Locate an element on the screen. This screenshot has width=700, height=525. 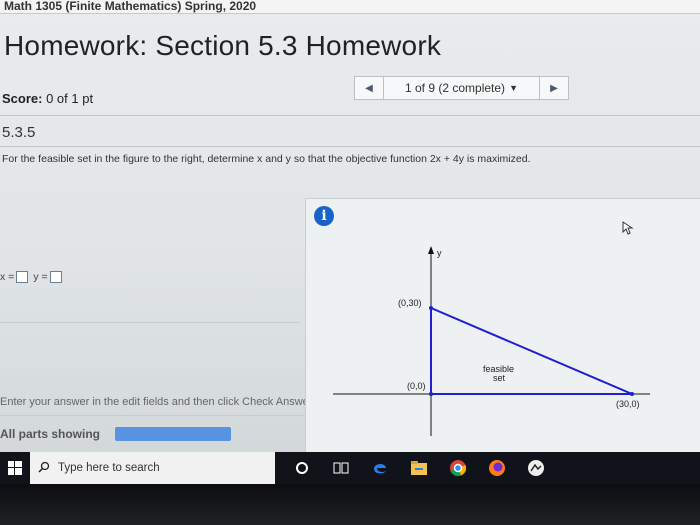
taskbar-search-input: Type here to search is located at coordinates (152, 468).